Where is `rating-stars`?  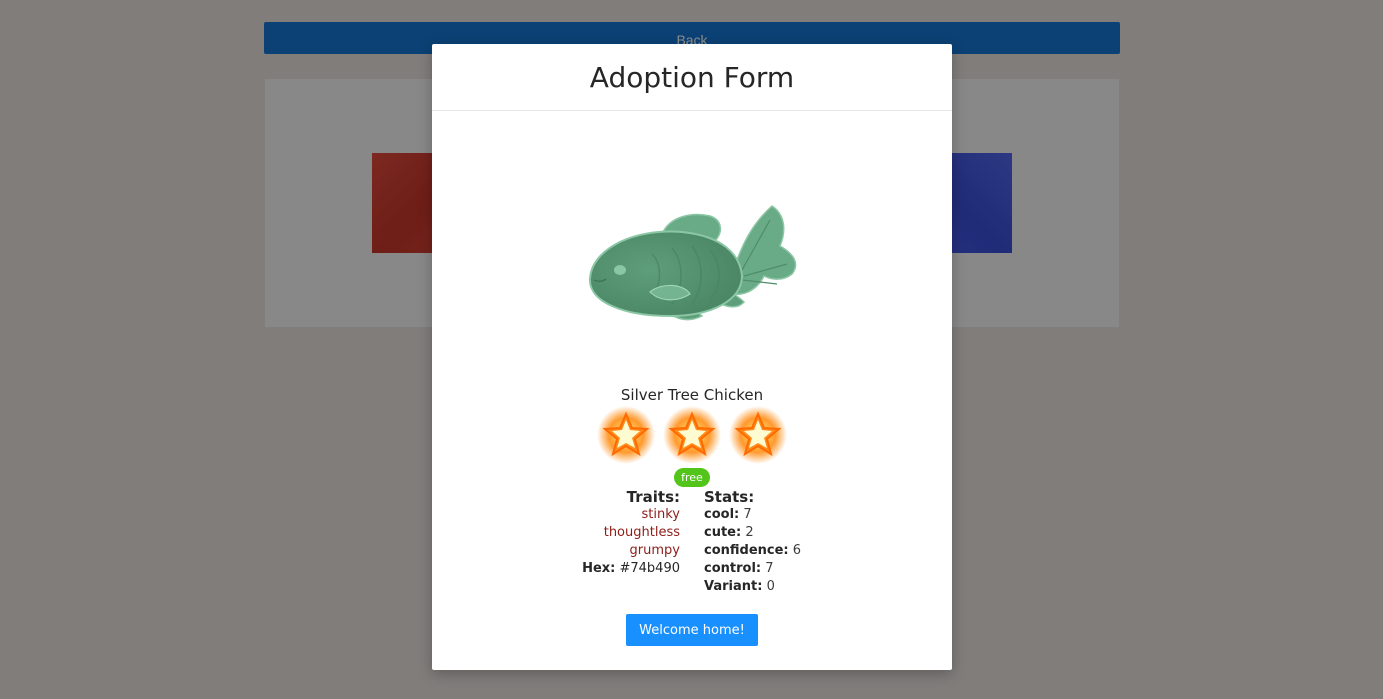 rating-stars is located at coordinates (692, 436).